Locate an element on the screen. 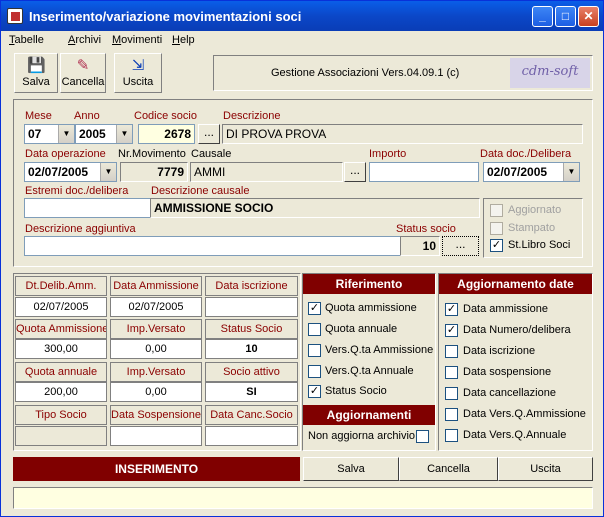  upd-item-label: Data ammissione is located at coordinates (505, 309).